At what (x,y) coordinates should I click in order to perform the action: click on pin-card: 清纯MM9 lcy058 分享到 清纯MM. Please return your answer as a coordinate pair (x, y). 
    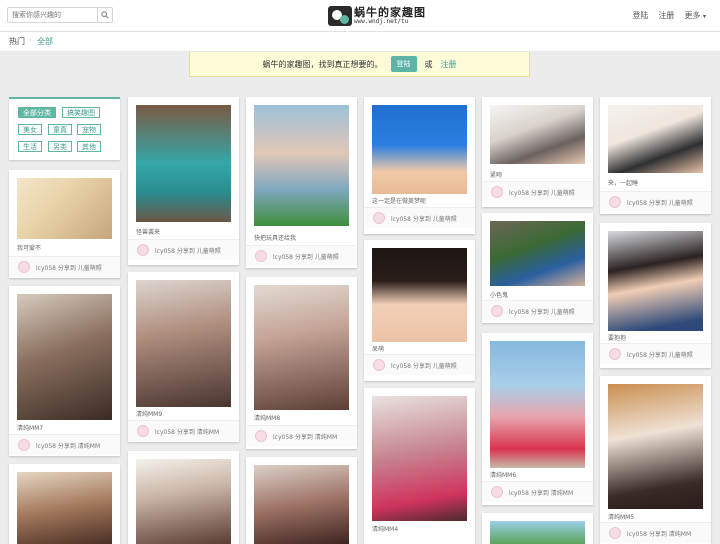
    Looking at the image, I should click on (183, 357).